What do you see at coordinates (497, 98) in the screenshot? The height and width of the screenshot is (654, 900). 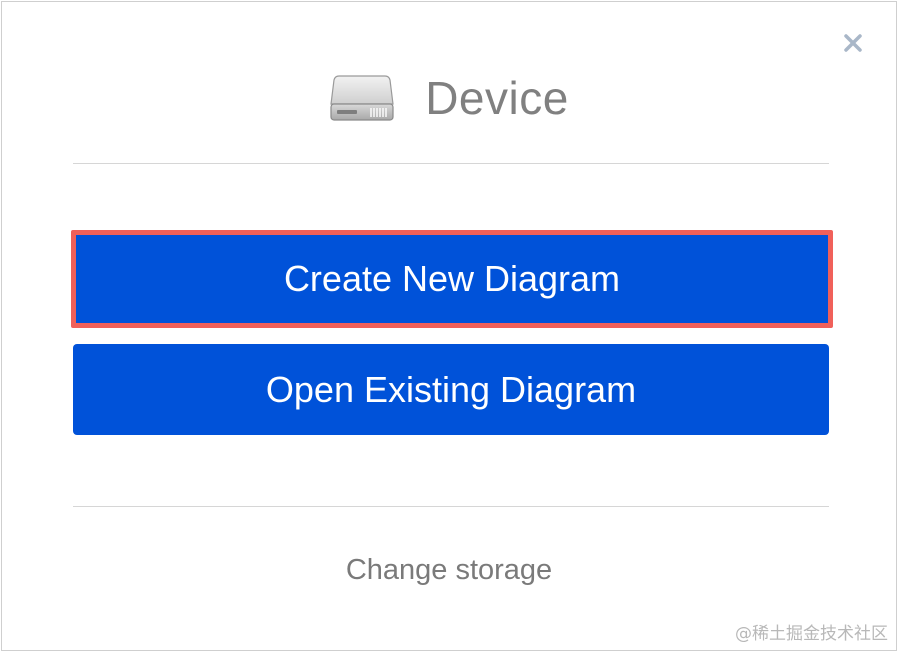 I see `dialog-title: Device` at bounding box center [497, 98].